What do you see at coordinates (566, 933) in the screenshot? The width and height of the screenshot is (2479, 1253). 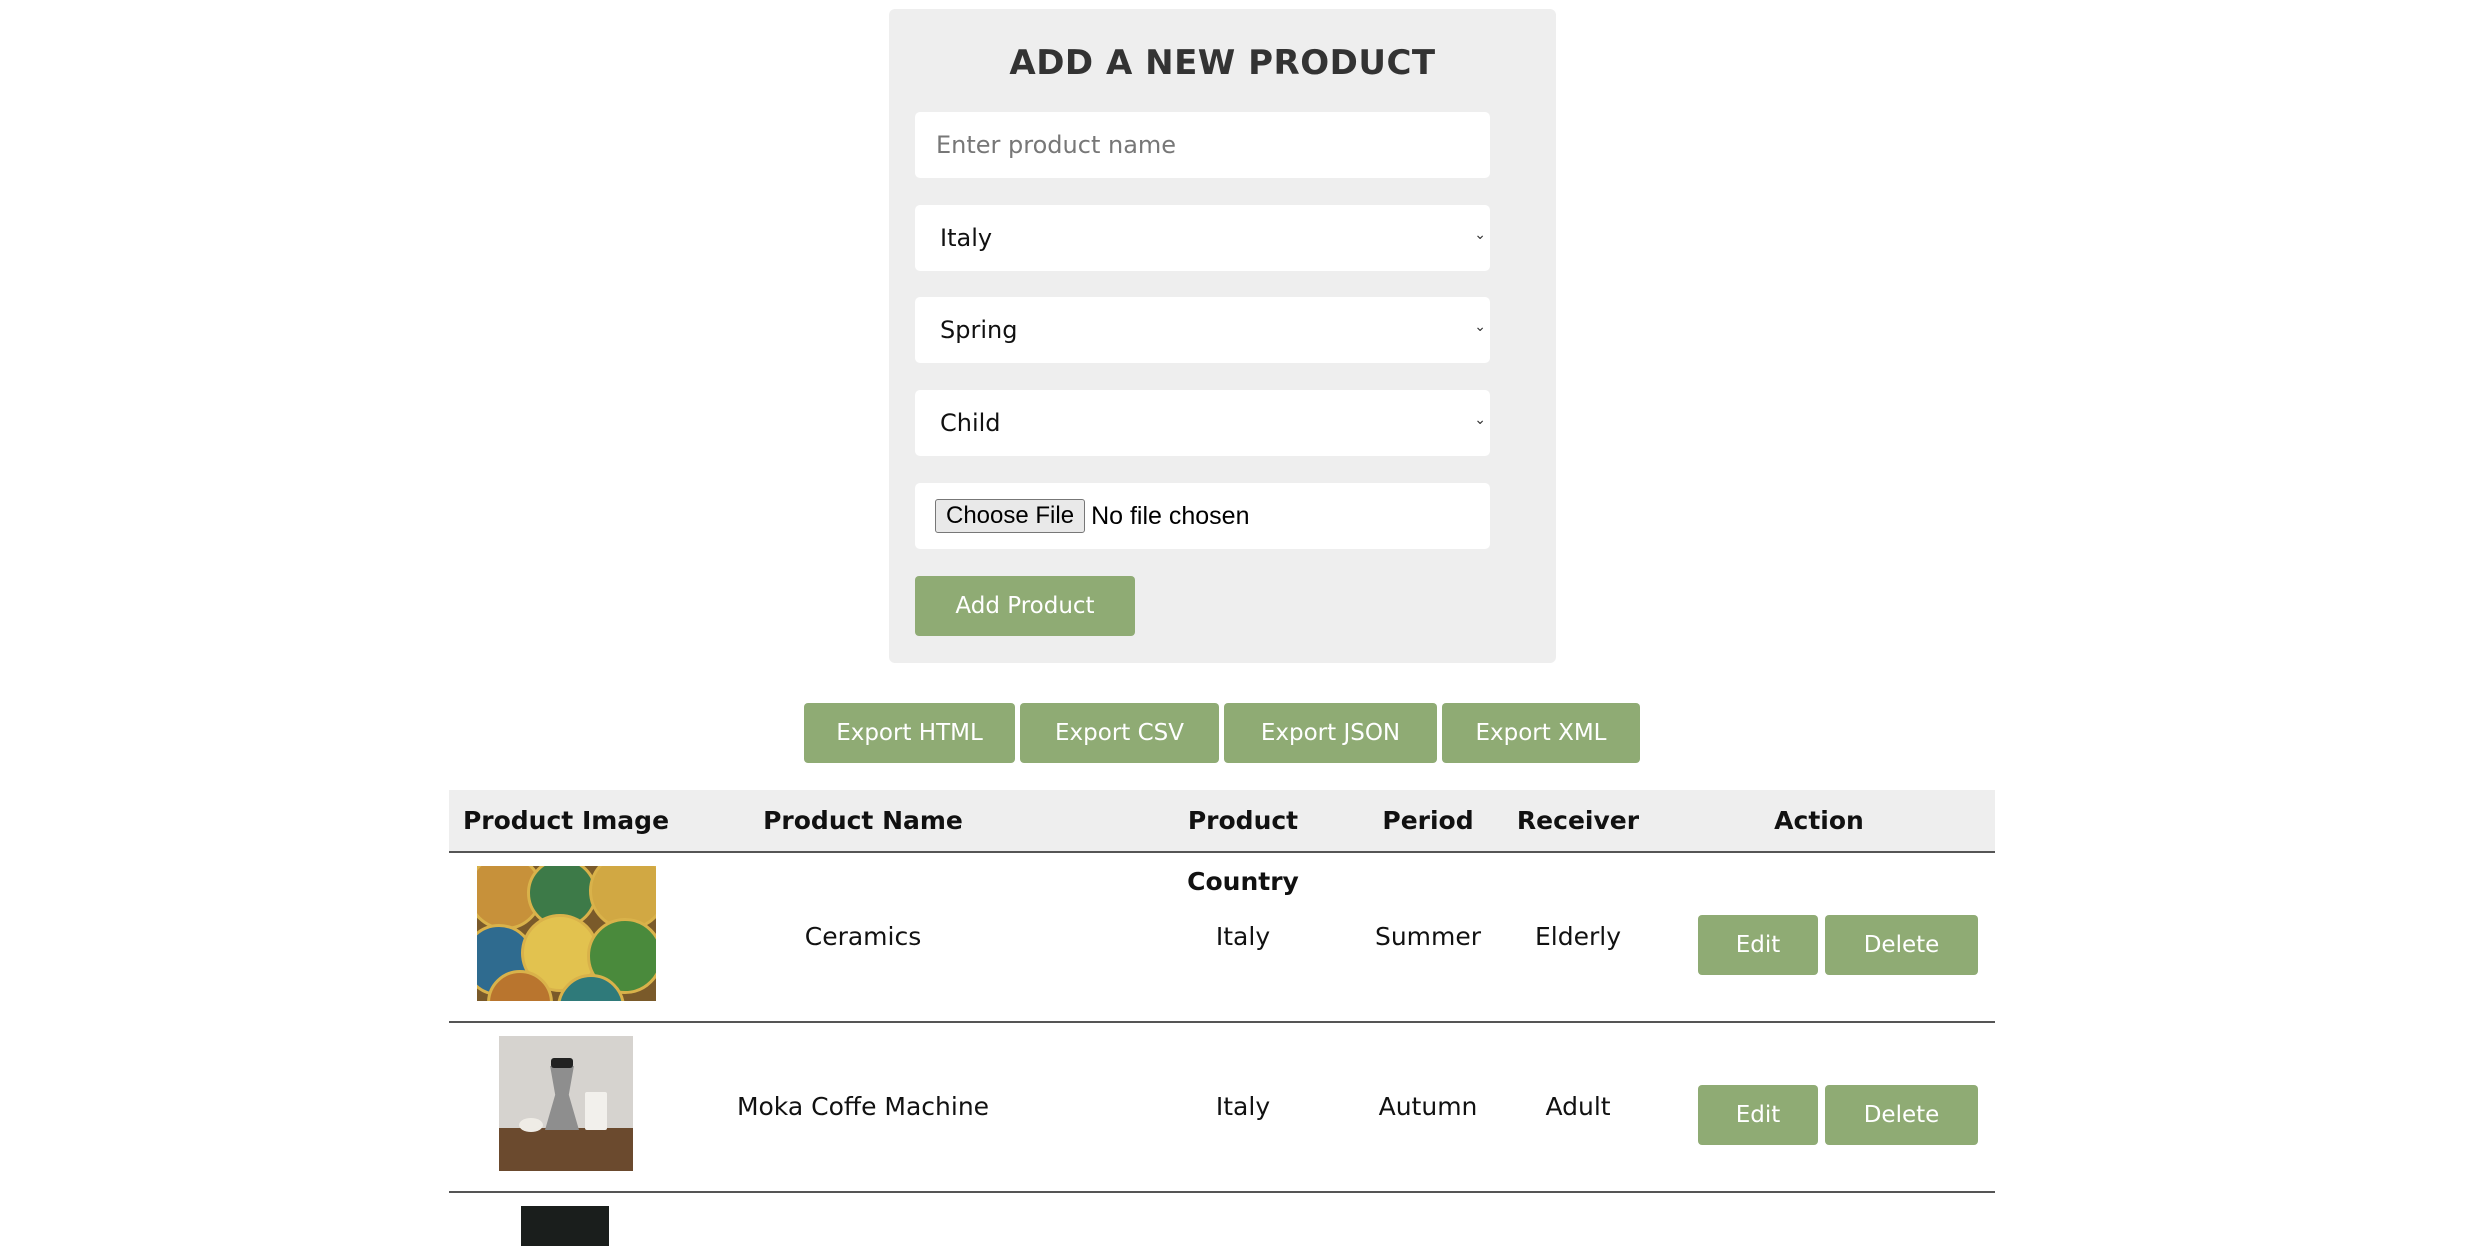 I see `ceramics-image` at bounding box center [566, 933].